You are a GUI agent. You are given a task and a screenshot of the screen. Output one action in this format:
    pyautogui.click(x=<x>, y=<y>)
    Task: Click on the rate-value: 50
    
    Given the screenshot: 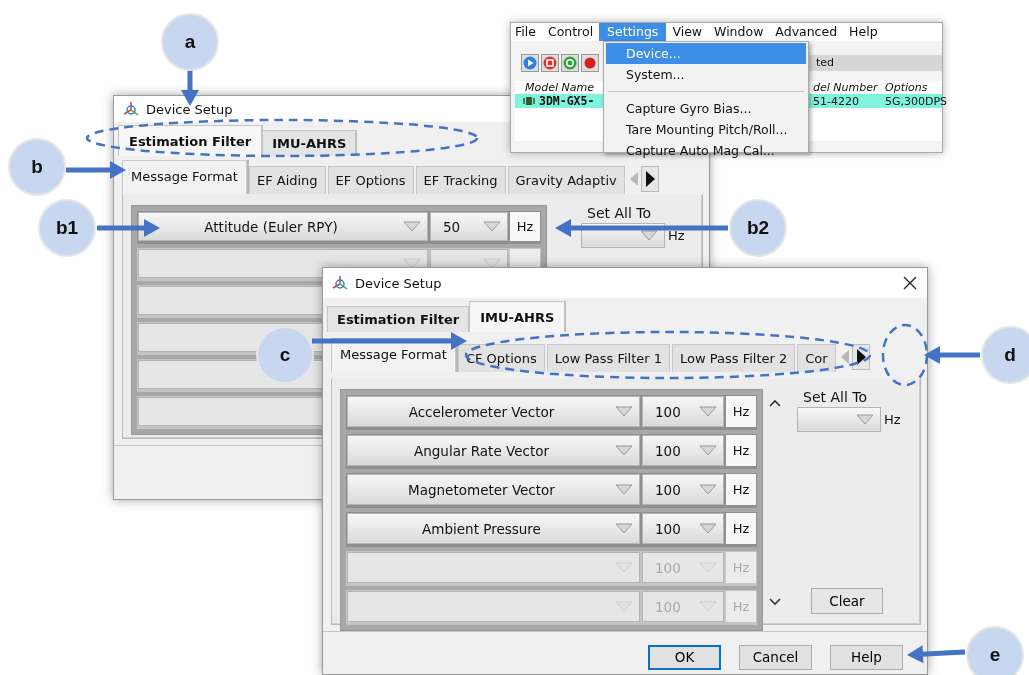 What is the action you would take?
    pyautogui.click(x=452, y=226)
    